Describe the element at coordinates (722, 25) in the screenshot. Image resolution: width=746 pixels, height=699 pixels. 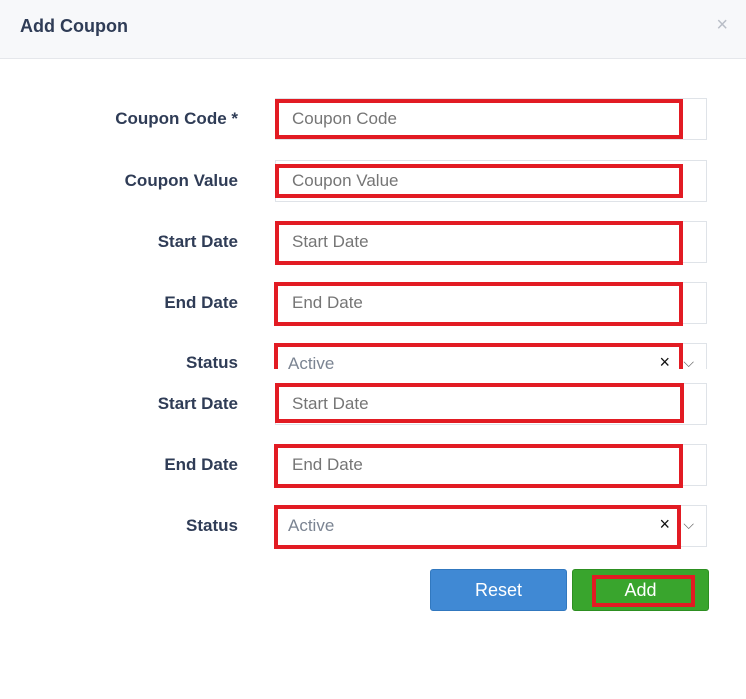
I see `close-icon: ×` at that location.